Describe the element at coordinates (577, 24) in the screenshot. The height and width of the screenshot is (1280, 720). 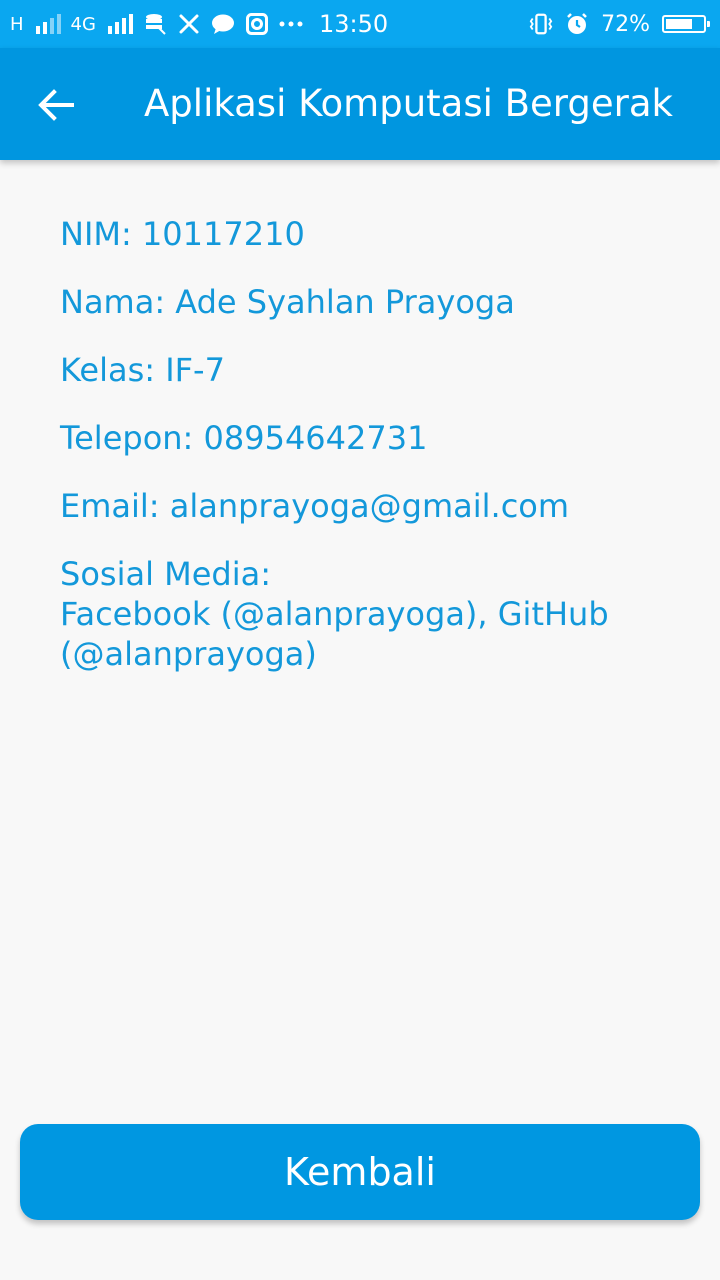
I see `alarm-icon` at that location.